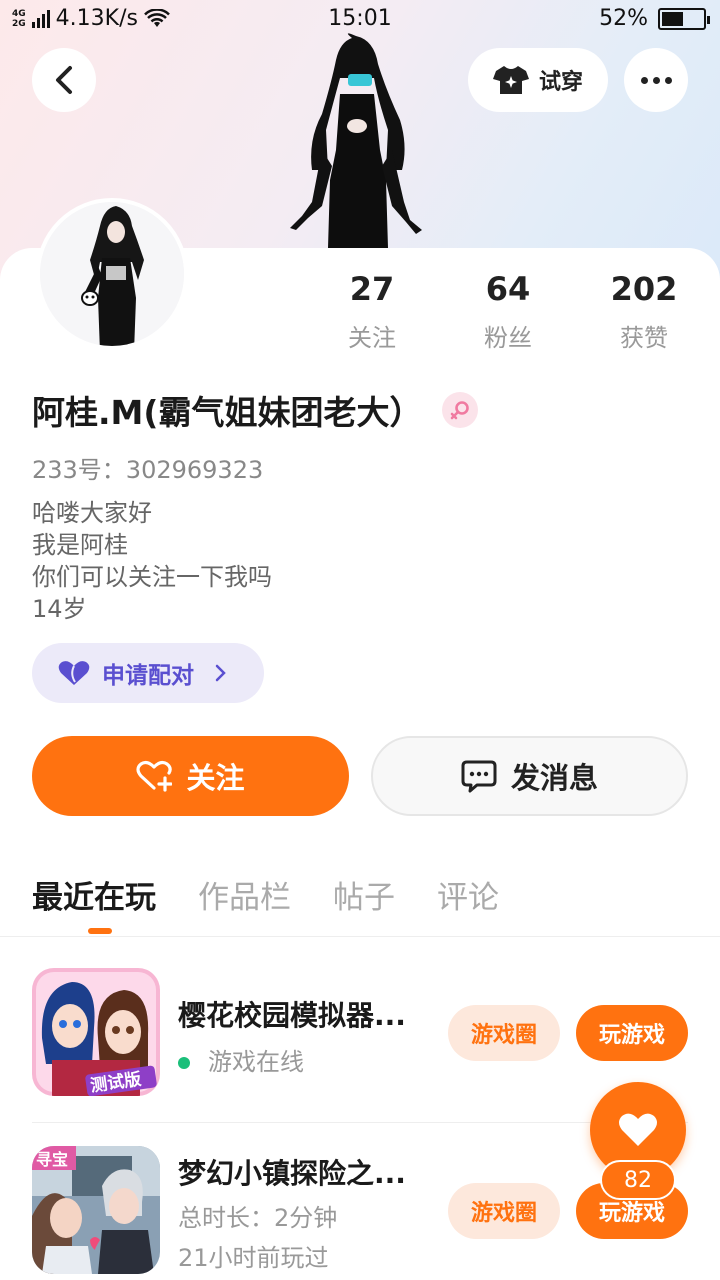 The height and width of the screenshot is (1280, 720). I want to click on send-message-button: 发消息, so click(529, 776).